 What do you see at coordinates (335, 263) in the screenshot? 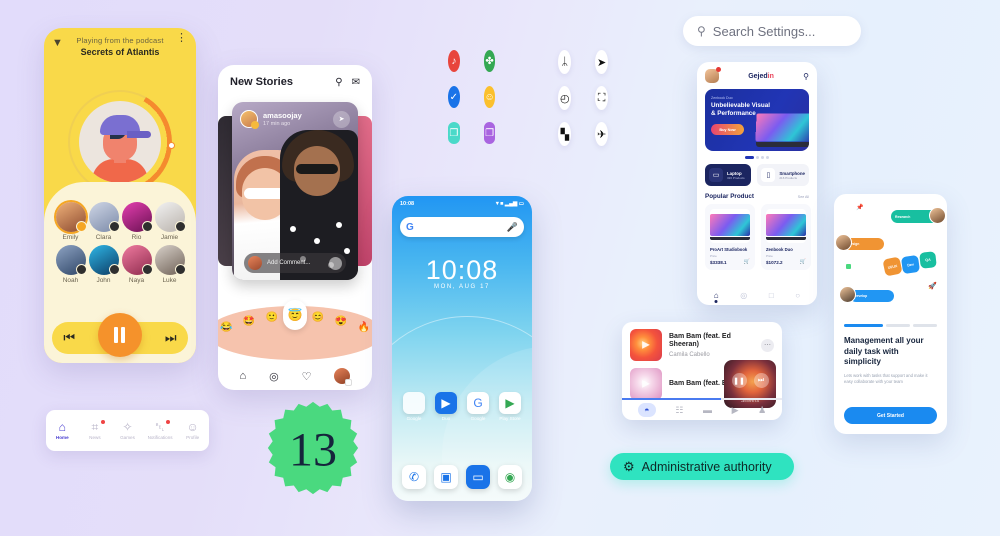
I see `send-button` at bounding box center [335, 263].